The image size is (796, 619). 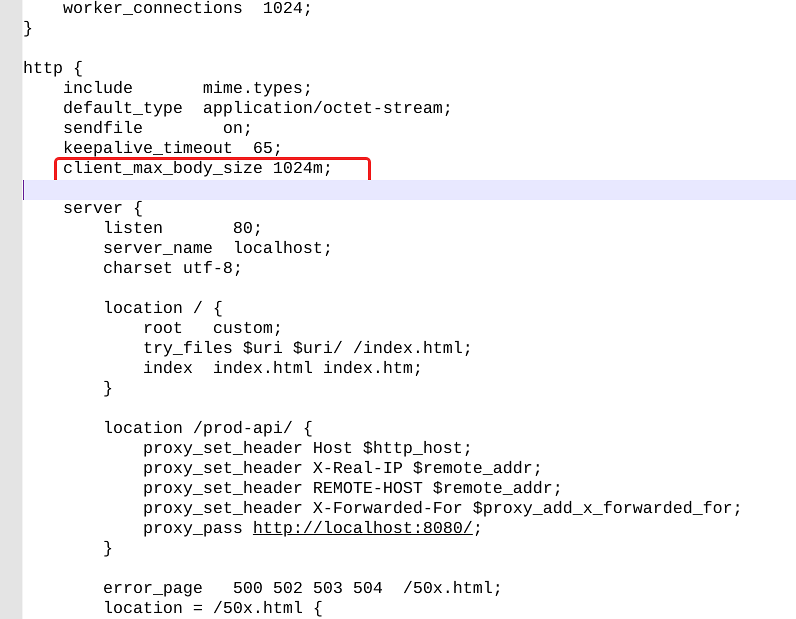 What do you see at coordinates (307, 450) in the screenshot?
I see `code-line: proxy_set_header Host $http_host;` at bounding box center [307, 450].